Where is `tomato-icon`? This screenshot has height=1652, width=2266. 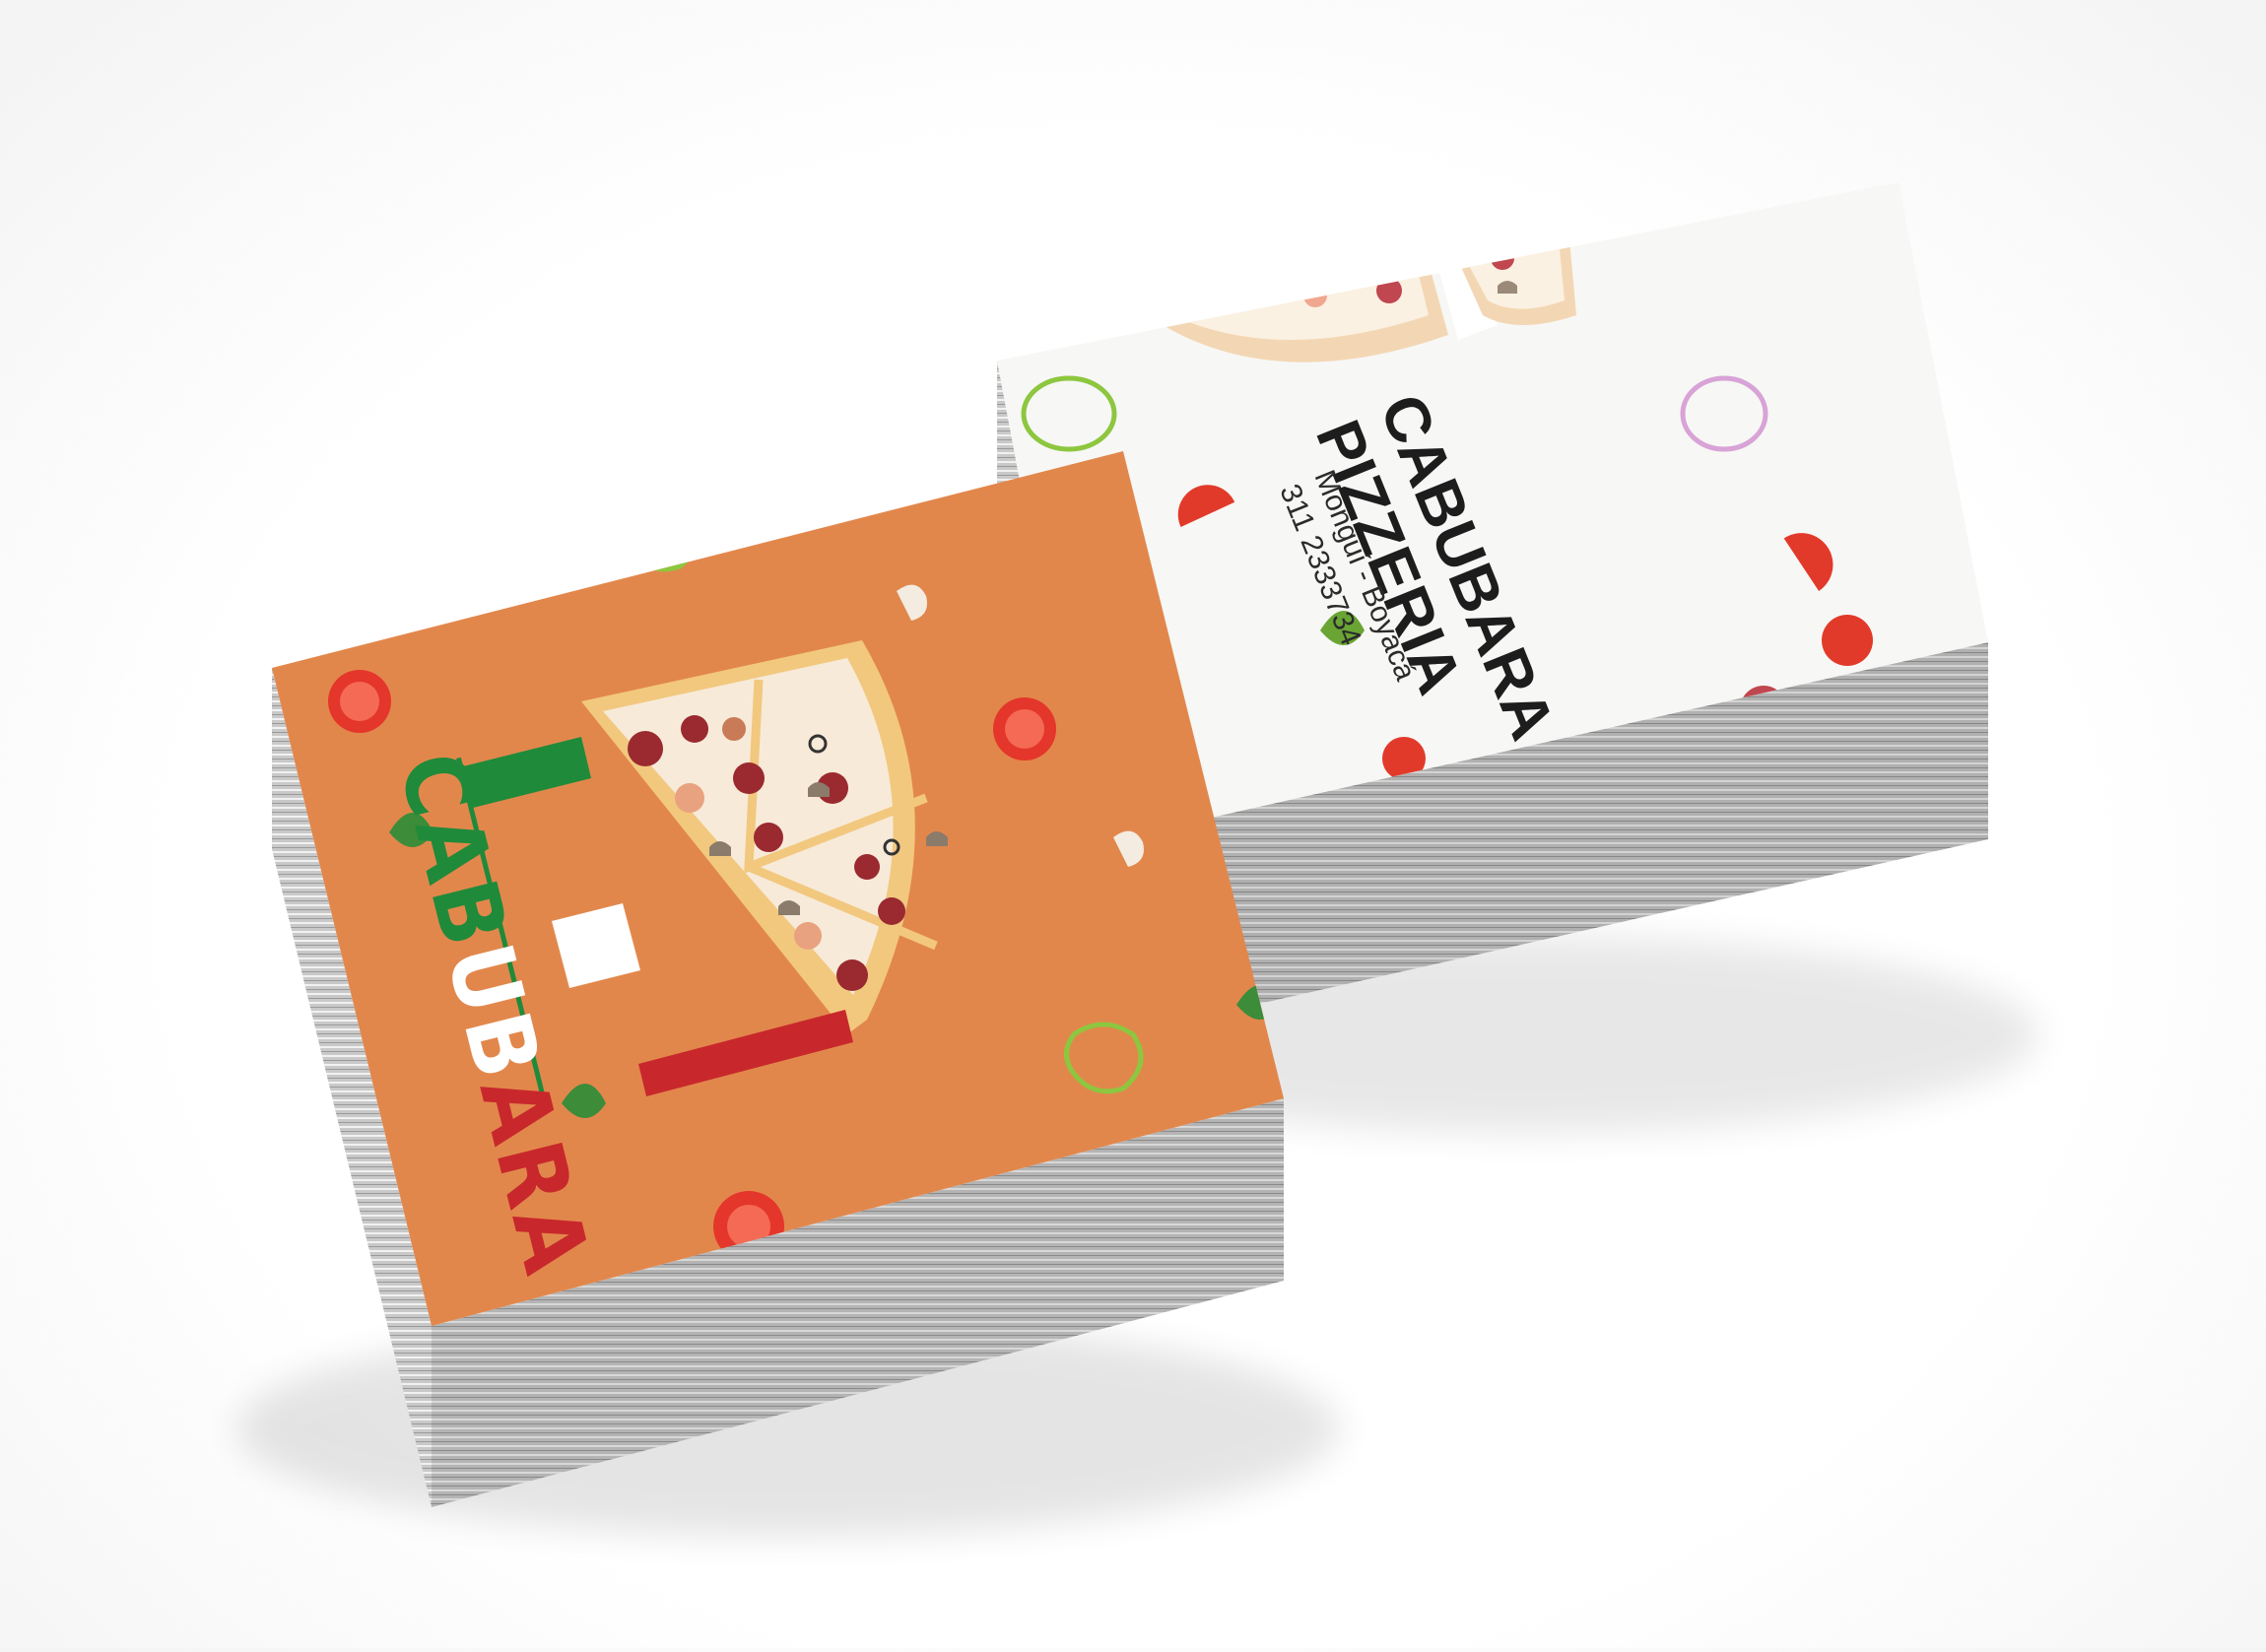 tomato-icon is located at coordinates (1847, 640).